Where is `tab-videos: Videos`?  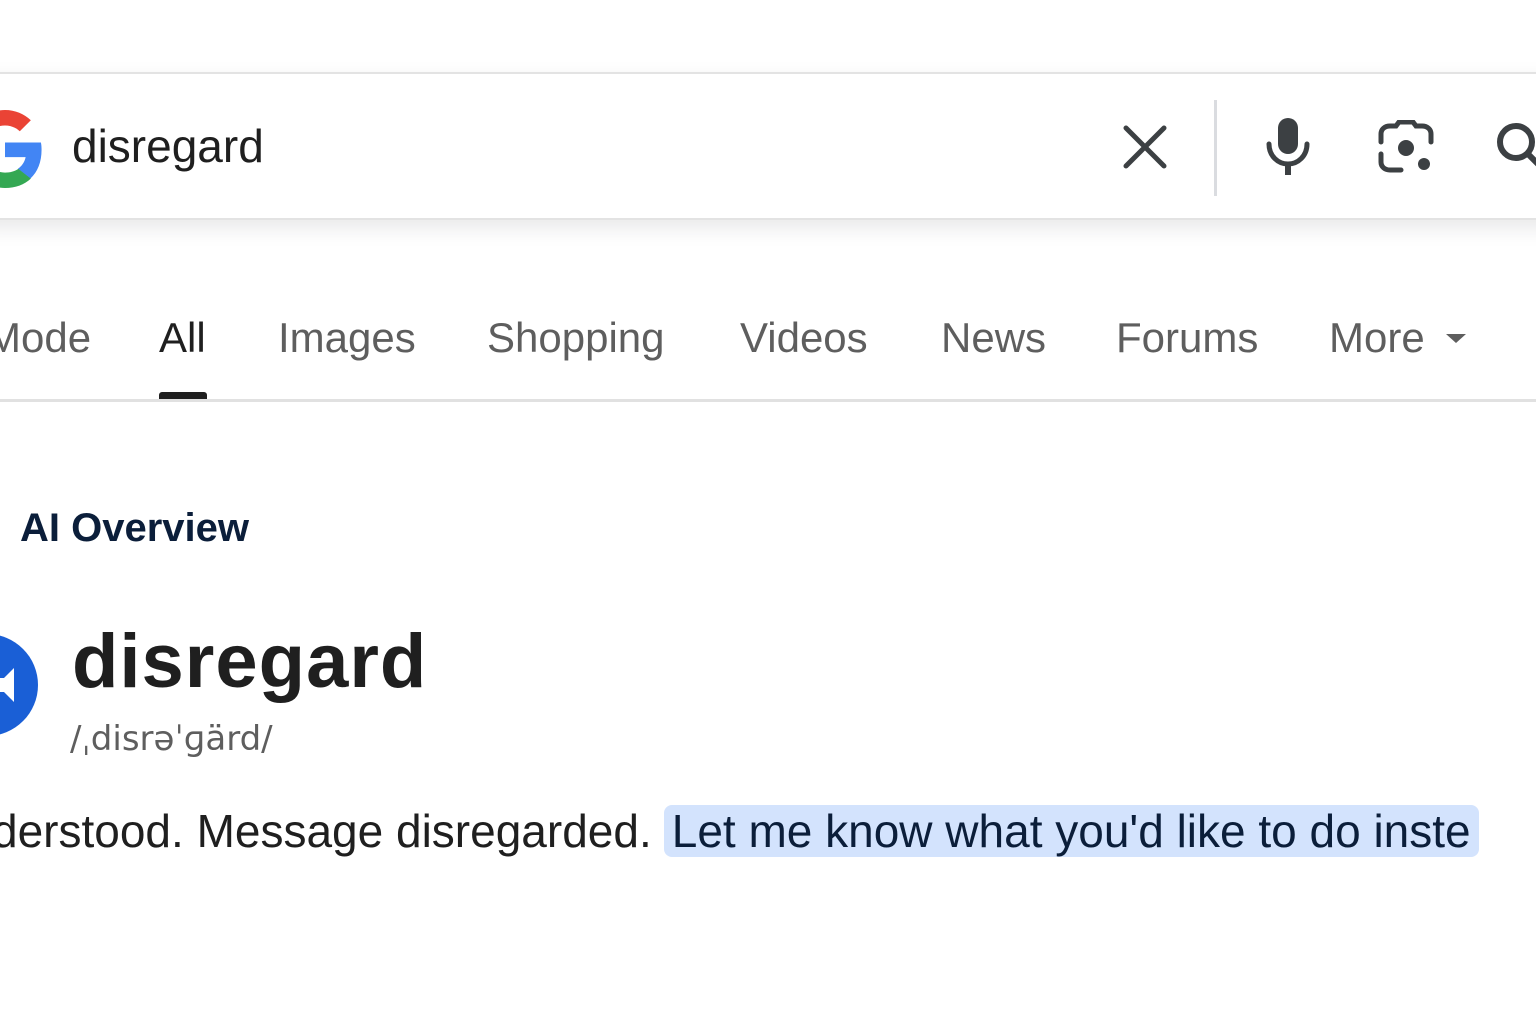 tab-videos: Videos is located at coordinates (804, 338).